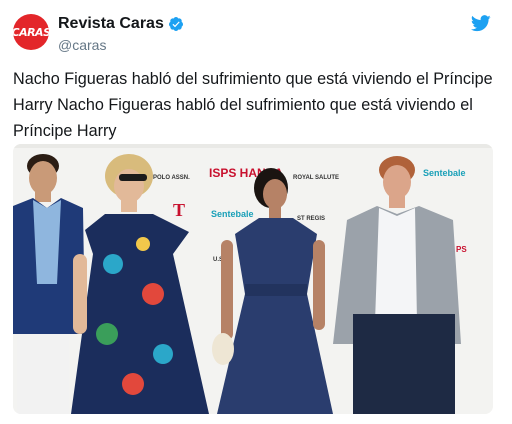 The width and height of the screenshot is (512, 424). Describe the element at coordinates (111, 24) in the screenshot. I see `author-name: Revista Caras` at that location.